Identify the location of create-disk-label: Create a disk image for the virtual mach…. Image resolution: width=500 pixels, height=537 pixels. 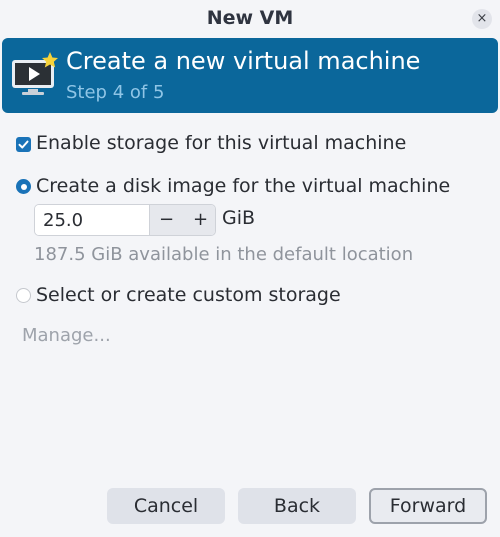
(243, 186).